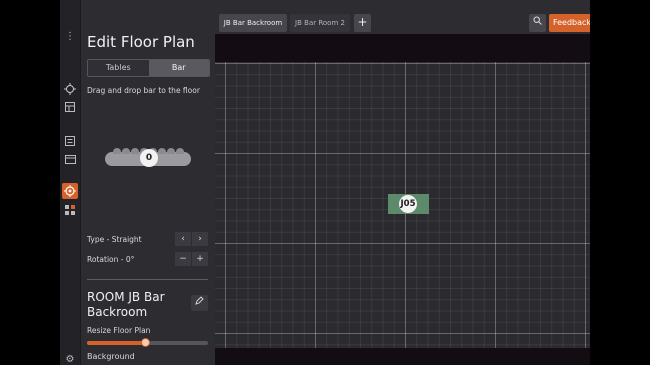 The image size is (650, 365). What do you see at coordinates (70, 159) in the screenshot?
I see `card-icon` at bounding box center [70, 159].